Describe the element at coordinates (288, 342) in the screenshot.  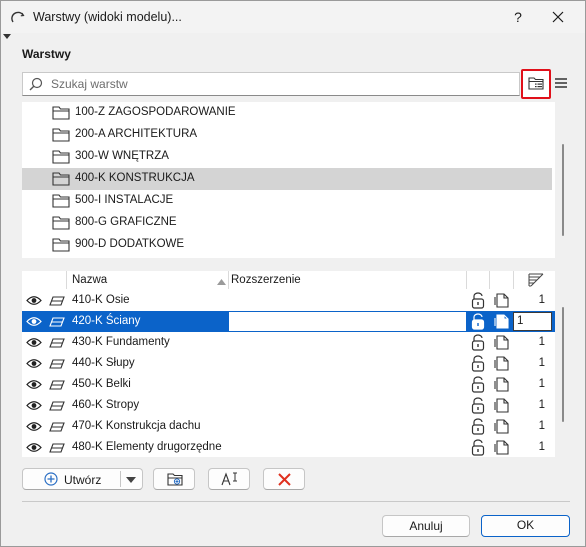
I see `table-row: 430-K Fundamenty 1` at that location.